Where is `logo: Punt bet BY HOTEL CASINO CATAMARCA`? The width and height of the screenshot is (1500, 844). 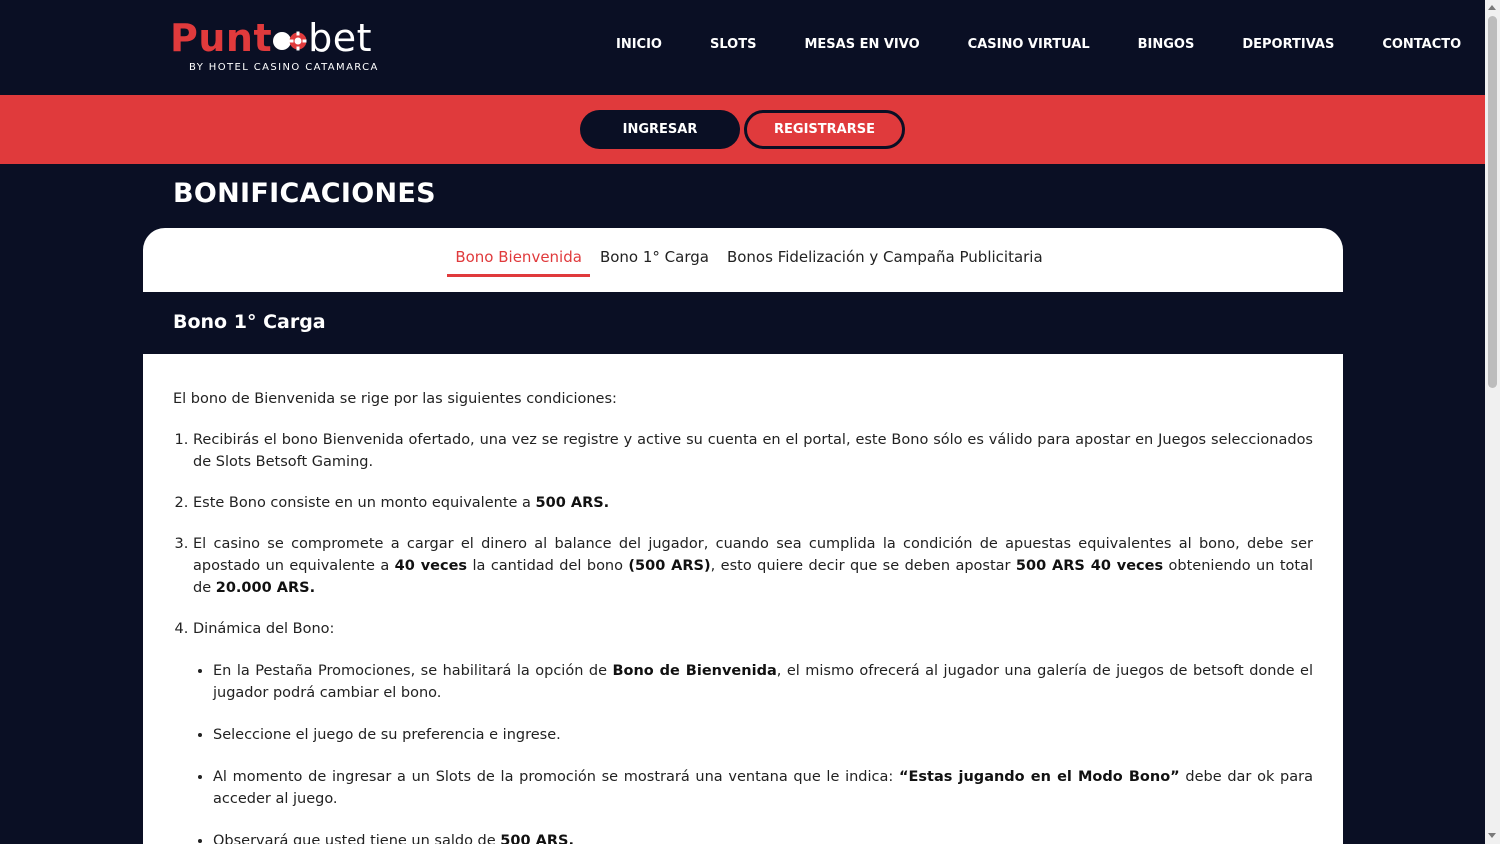 logo: Punt bet BY HOTEL CASINO CATAMARCA is located at coordinates (285, 48).